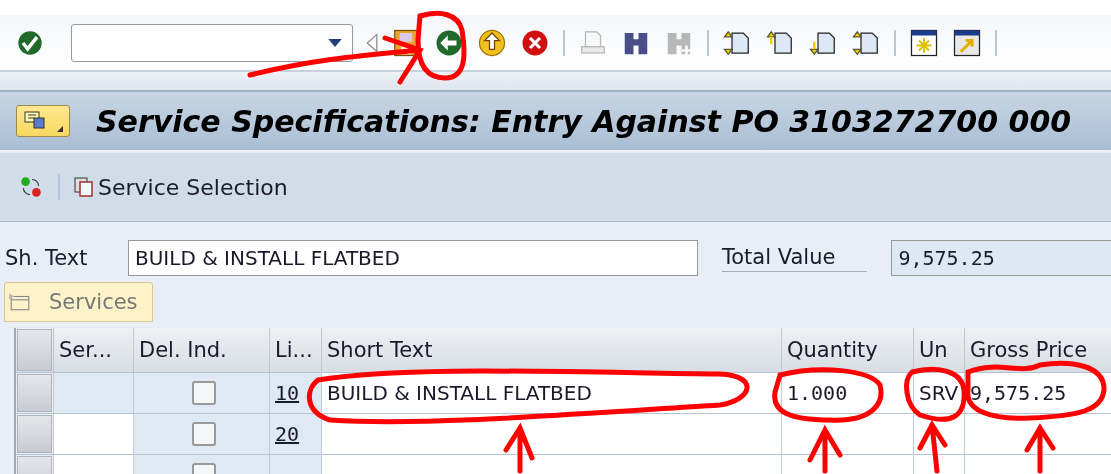 The height and width of the screenshot is (474, 1111). Describe the element at coordinates (30, 42) in the screenshot. I see `enter-icon` at that location.